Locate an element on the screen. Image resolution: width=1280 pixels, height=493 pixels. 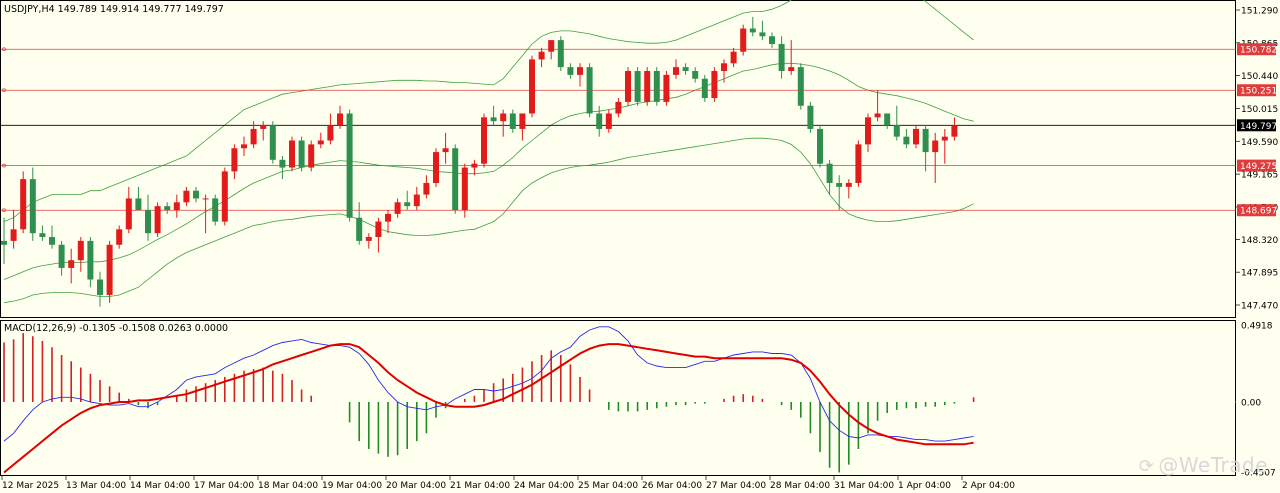
time-tick-label: 13 Mar 04:00 is located at coordinates (96, 486).